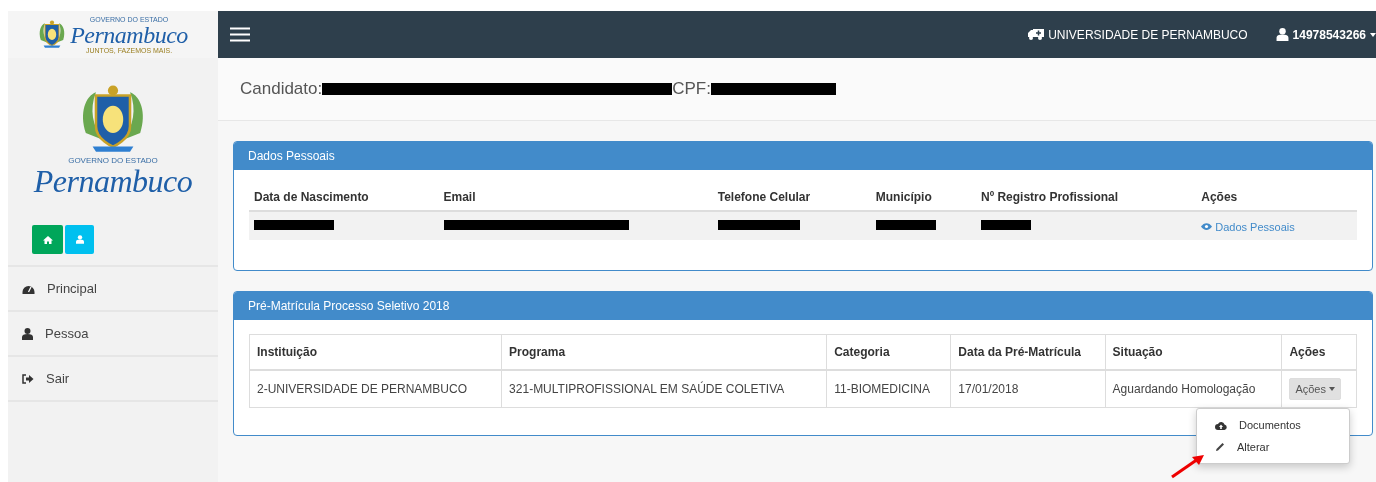 The width and height of the screenshot is (1376, 482). Describe the element at coordinates (375, 389) in the screenshot. I see `table-cell: 2-UNIVERSIDADE DE PERNAMBUCO` at that location.